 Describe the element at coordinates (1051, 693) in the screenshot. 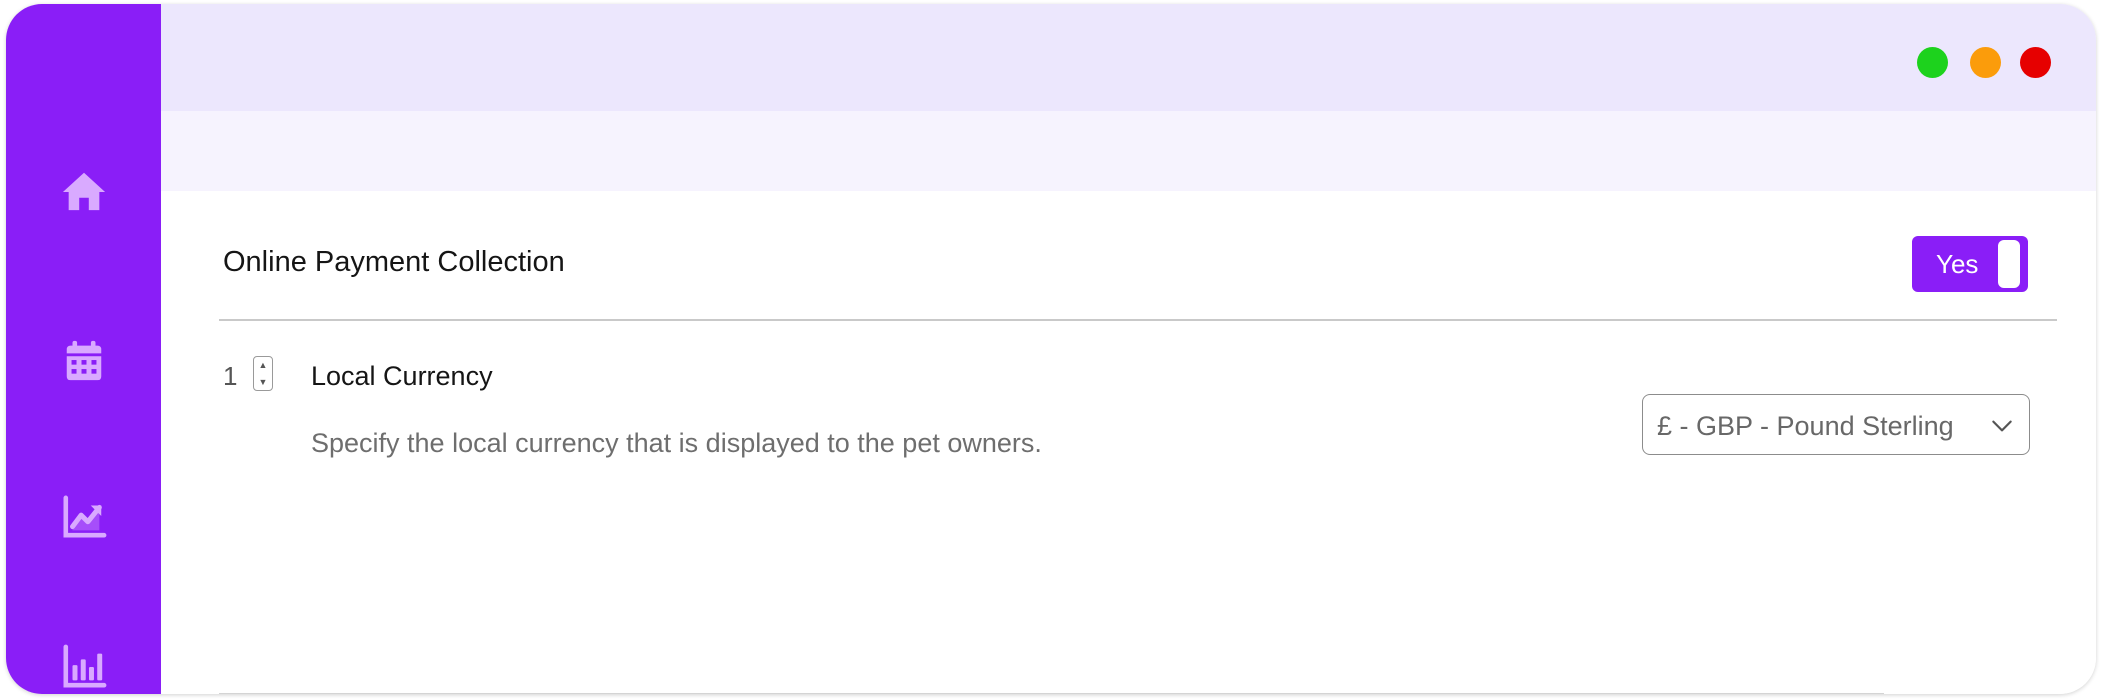

I see `row-divider` at that location.